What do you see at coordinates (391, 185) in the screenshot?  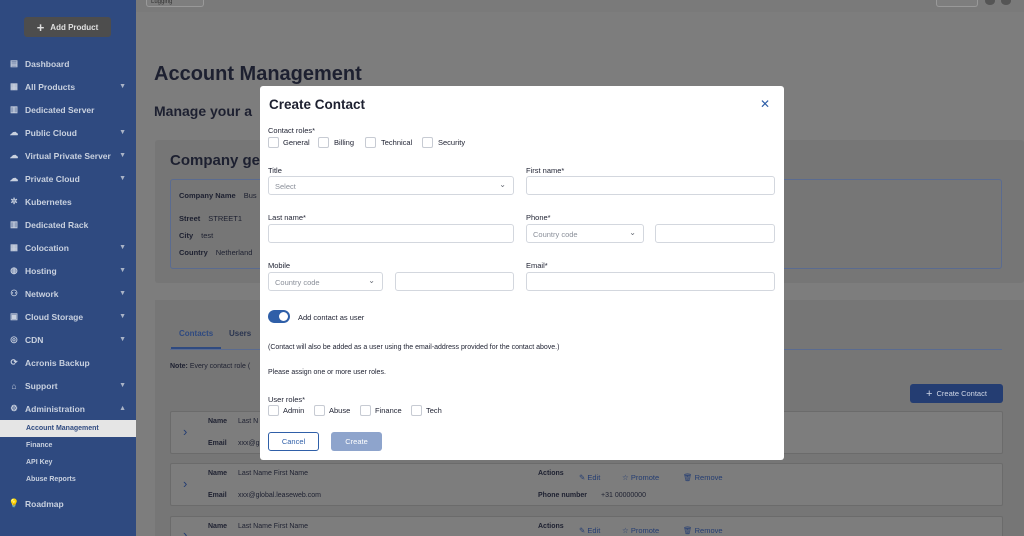 I see `title-select: Select ⌄` at bounding box center [391, 185].